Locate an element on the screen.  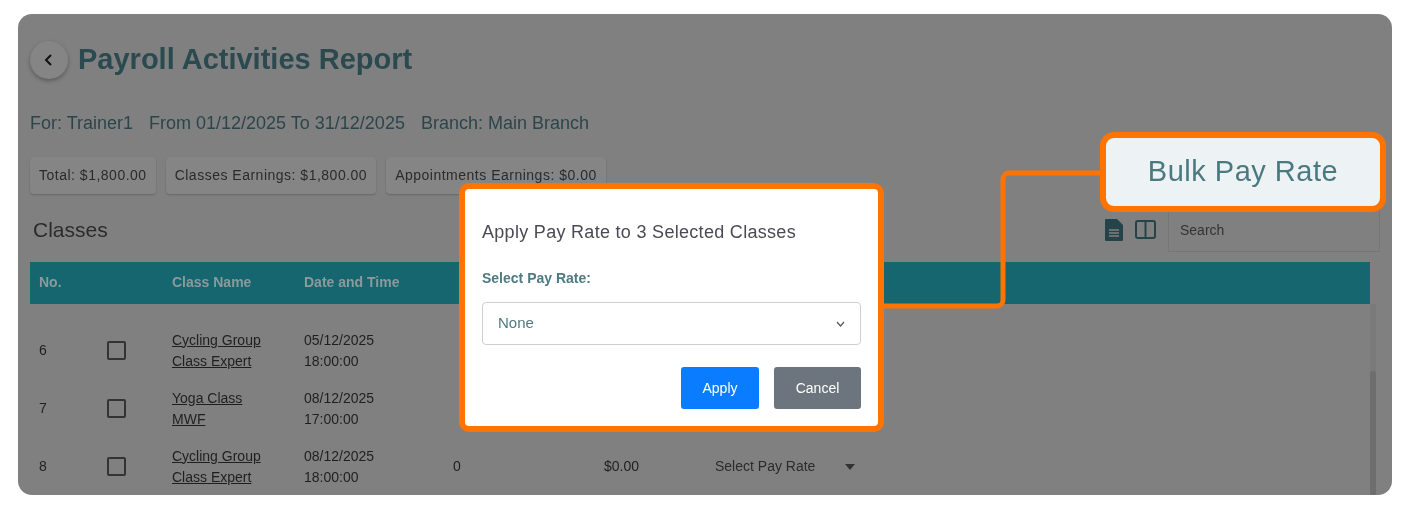
row-number: 6 is located at coordinates (43, 350).